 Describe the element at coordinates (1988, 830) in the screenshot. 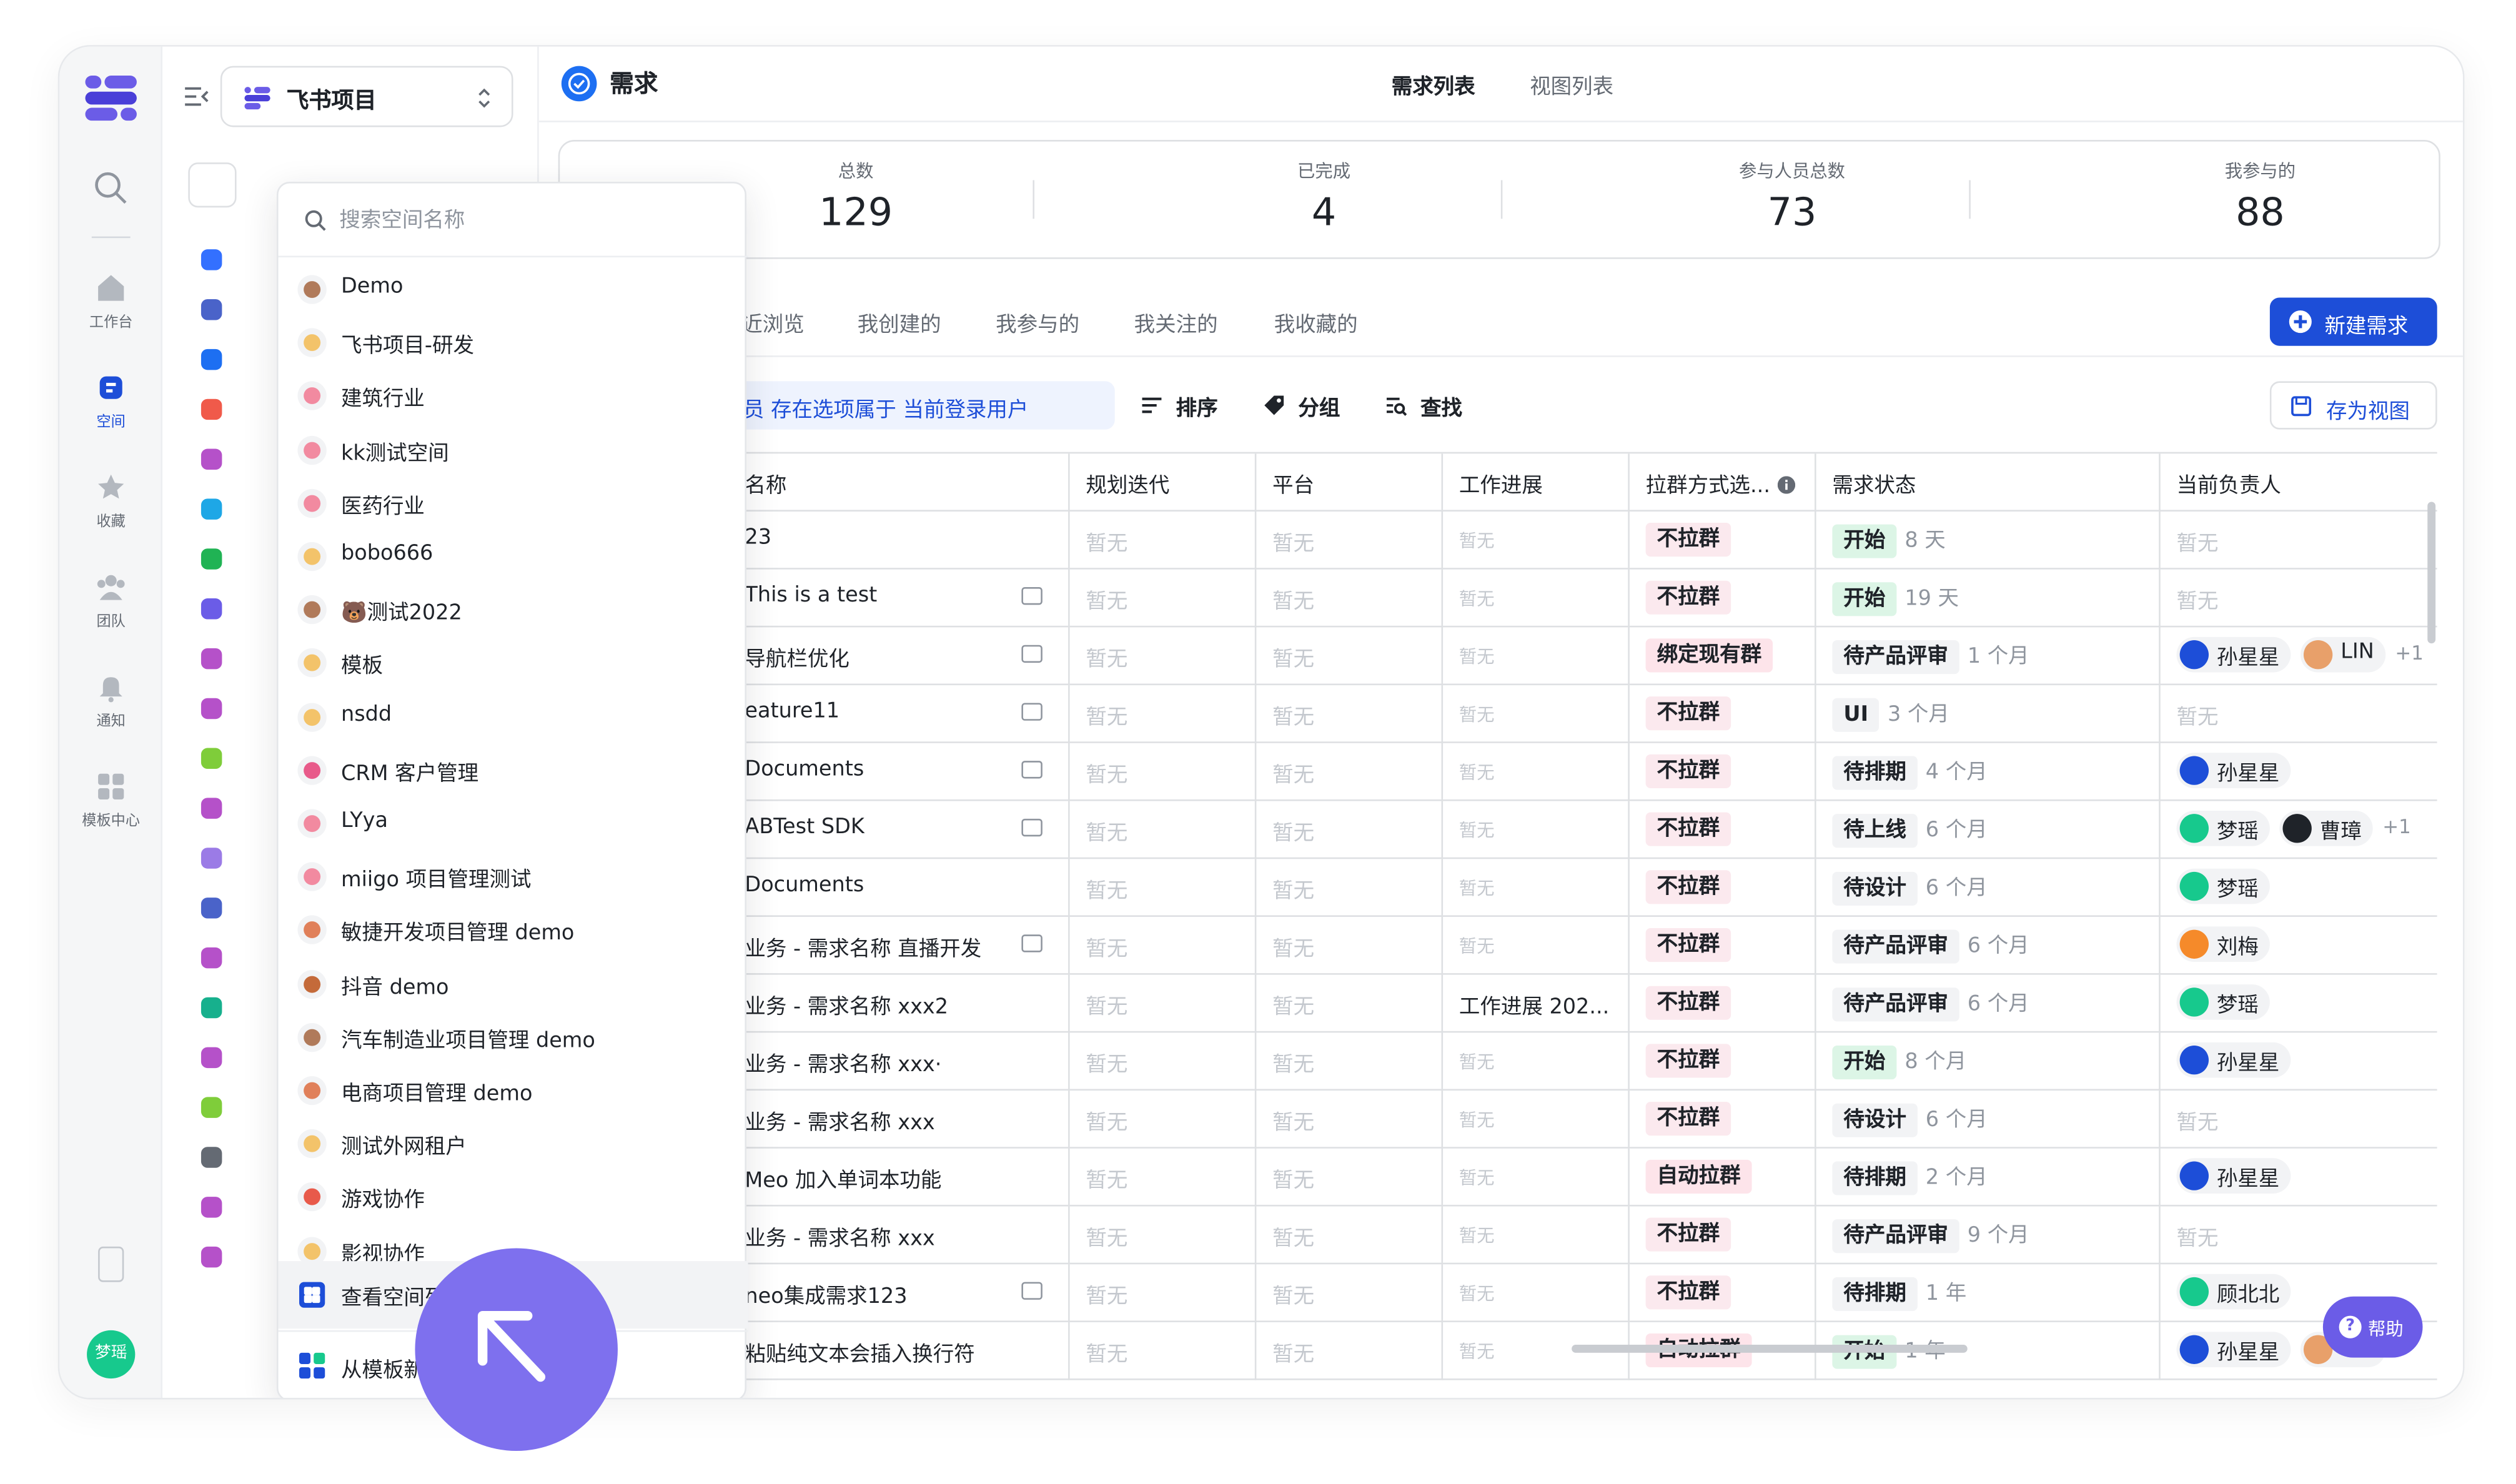

I see `cell-status: 待上线 6 个月` at that location.